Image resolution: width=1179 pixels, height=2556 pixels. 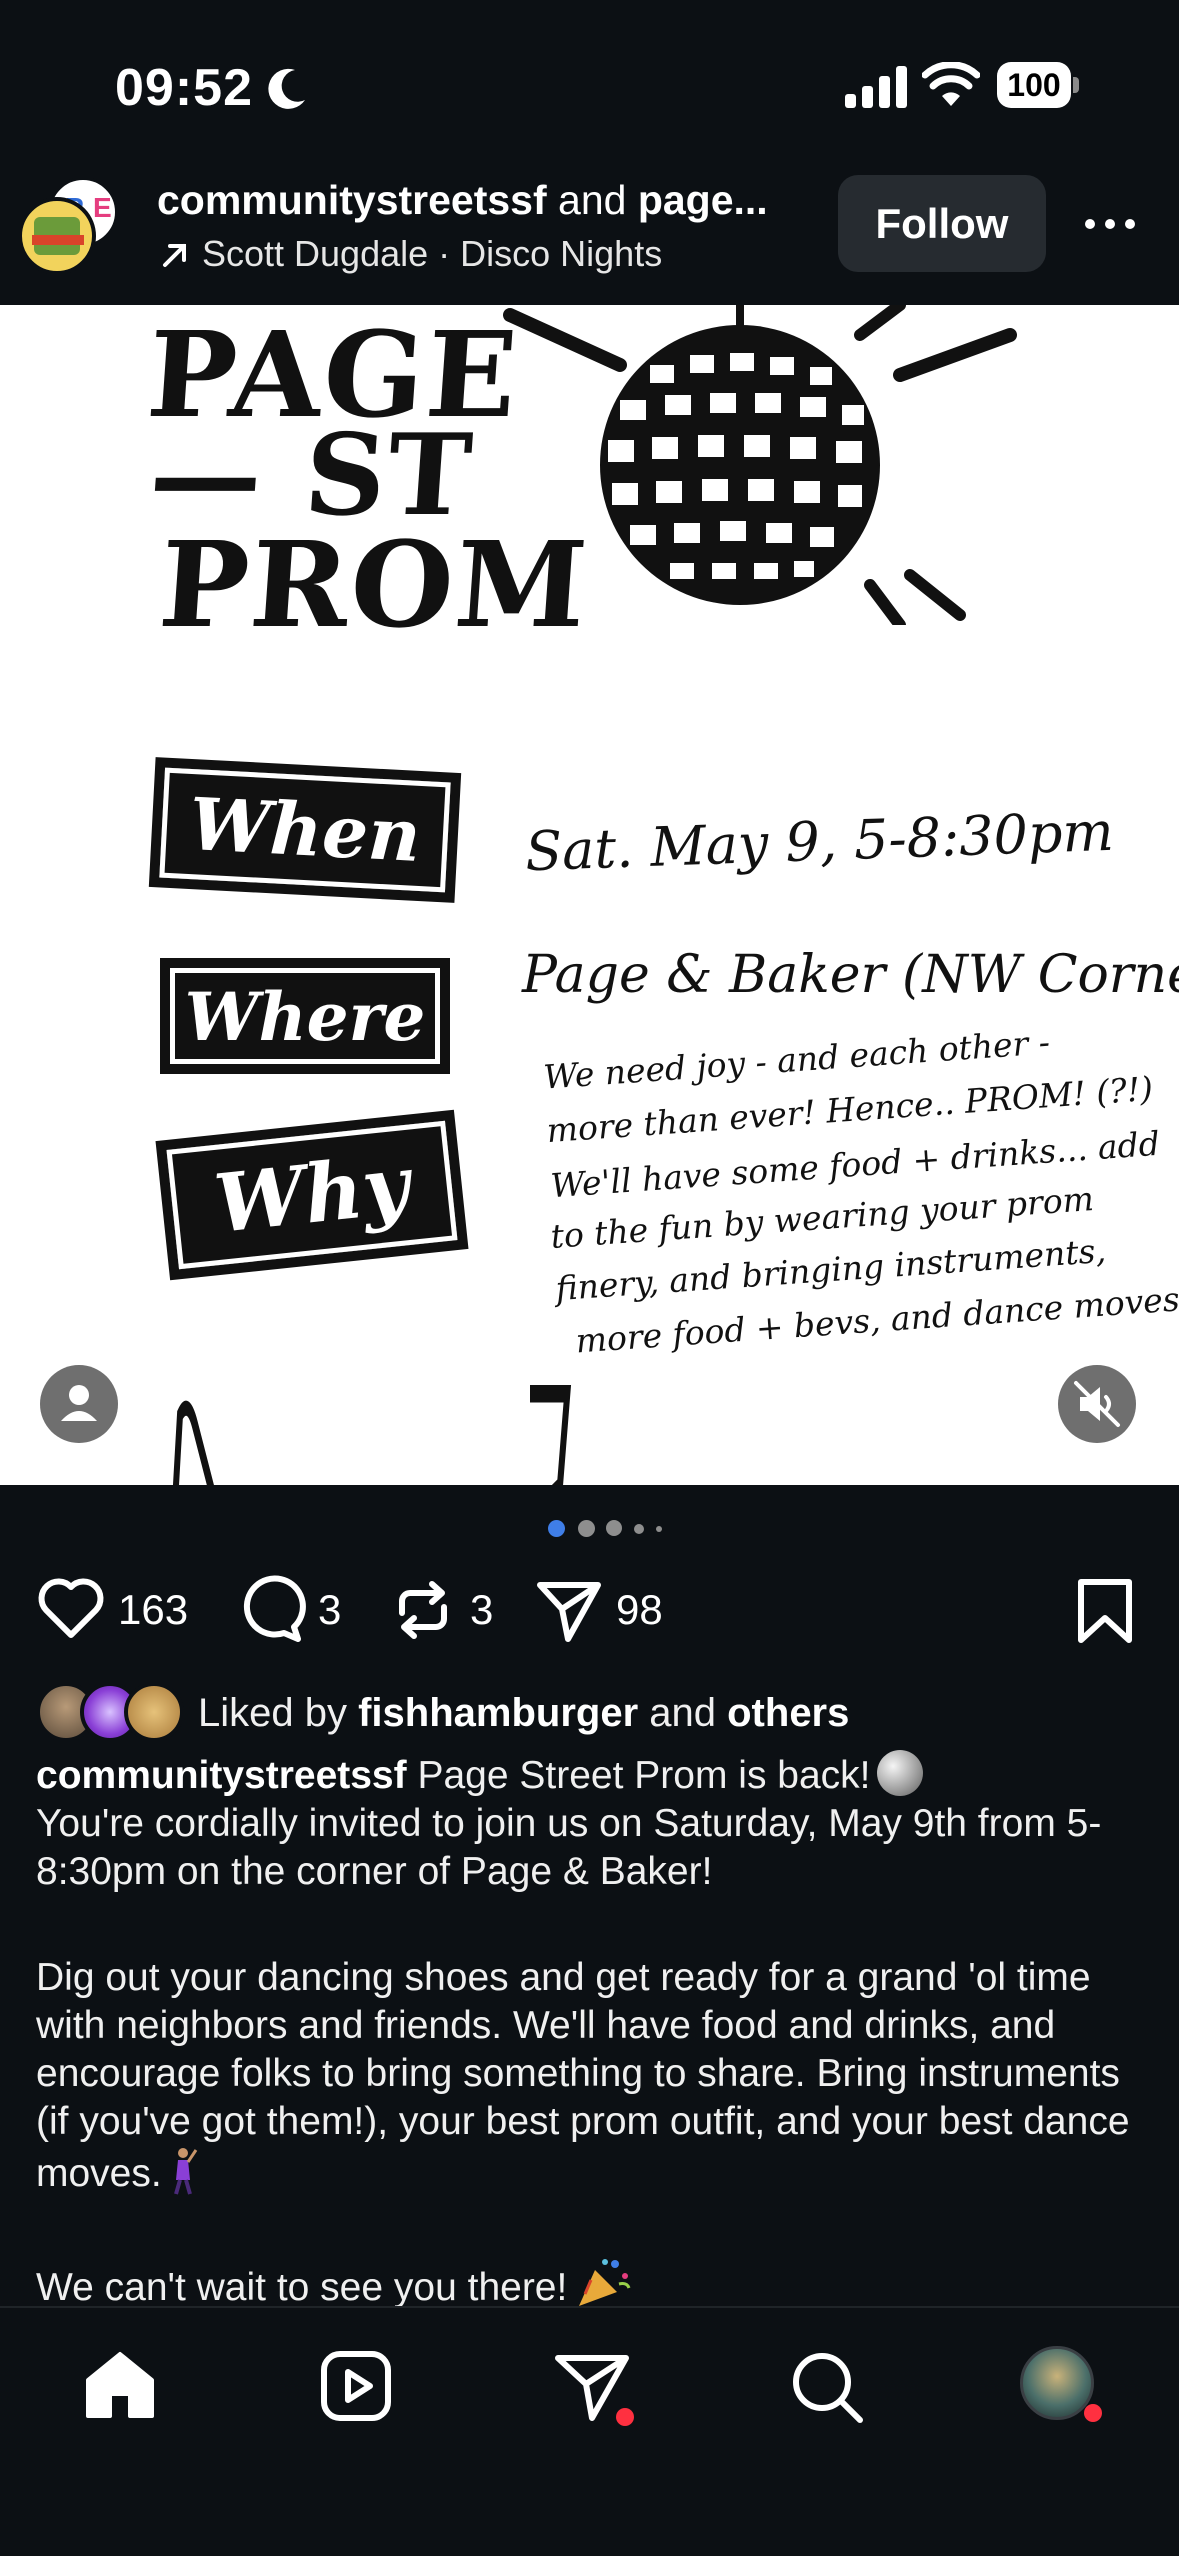 I want to click on search-icon, so click(x=826, y=2386).